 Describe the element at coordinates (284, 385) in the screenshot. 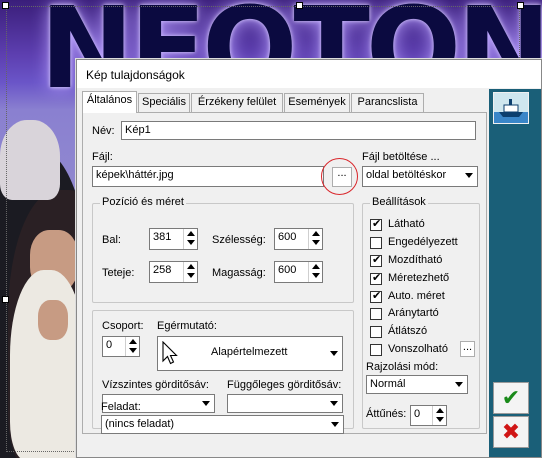

I see `vscroll-label: Függőleges görditősáv:` at that location.